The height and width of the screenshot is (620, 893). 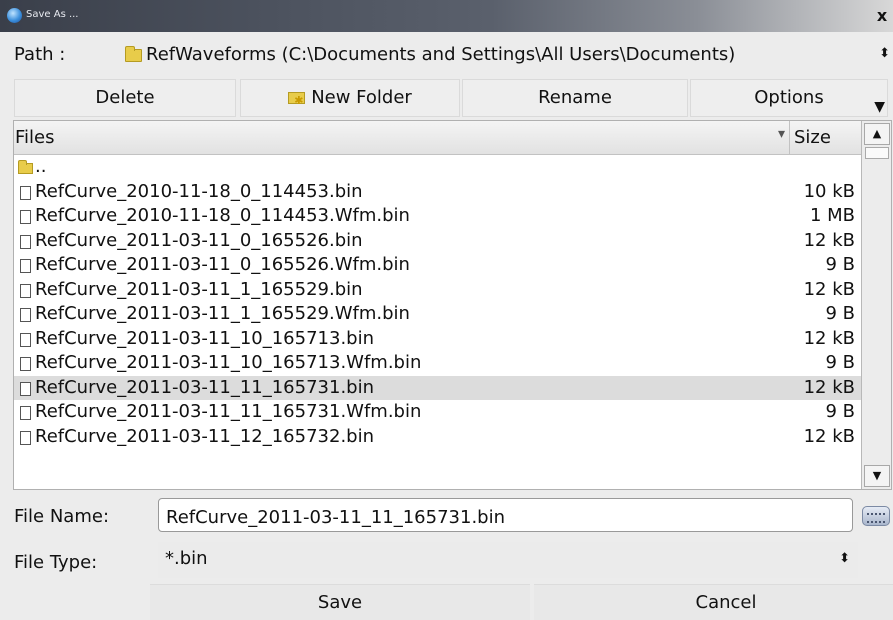 I want to click on rename-label: Rename, so click(x=575, y=97).